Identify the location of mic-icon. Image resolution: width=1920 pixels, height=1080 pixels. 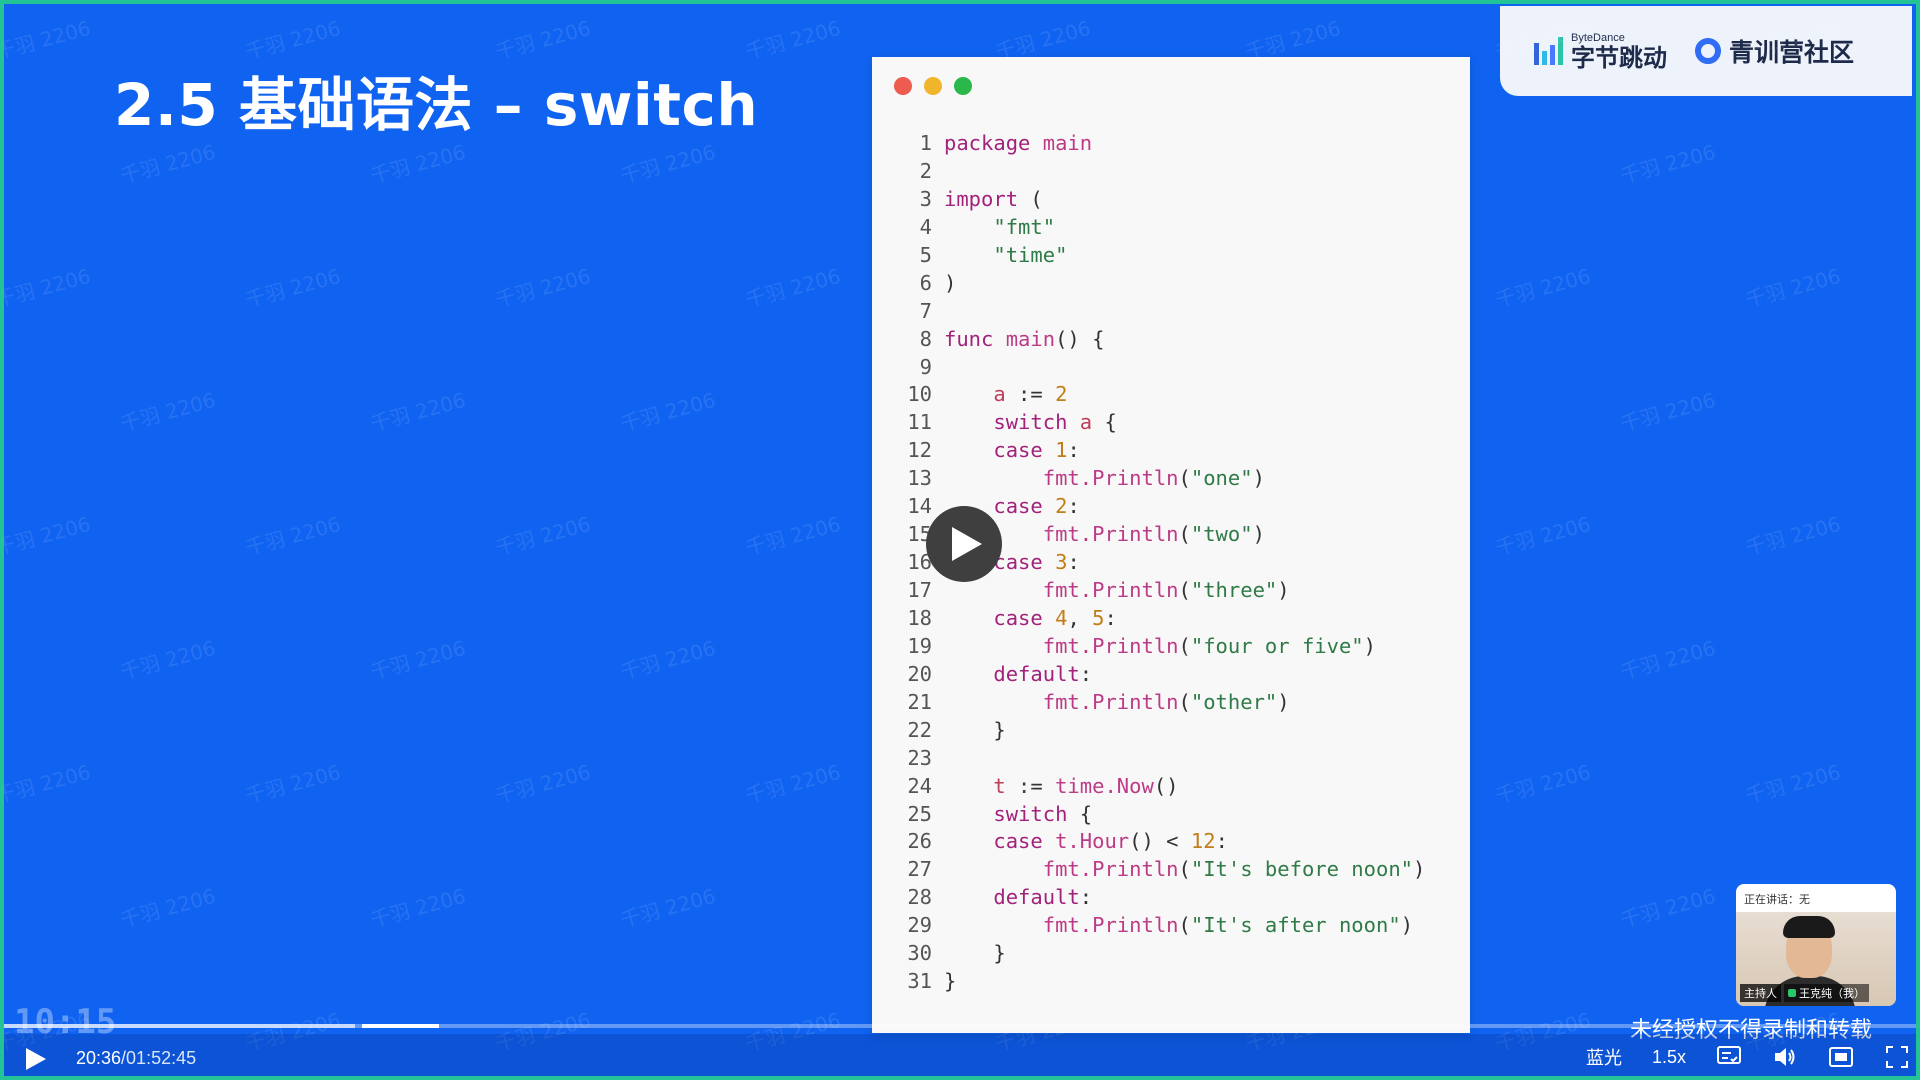
(1792, 993).